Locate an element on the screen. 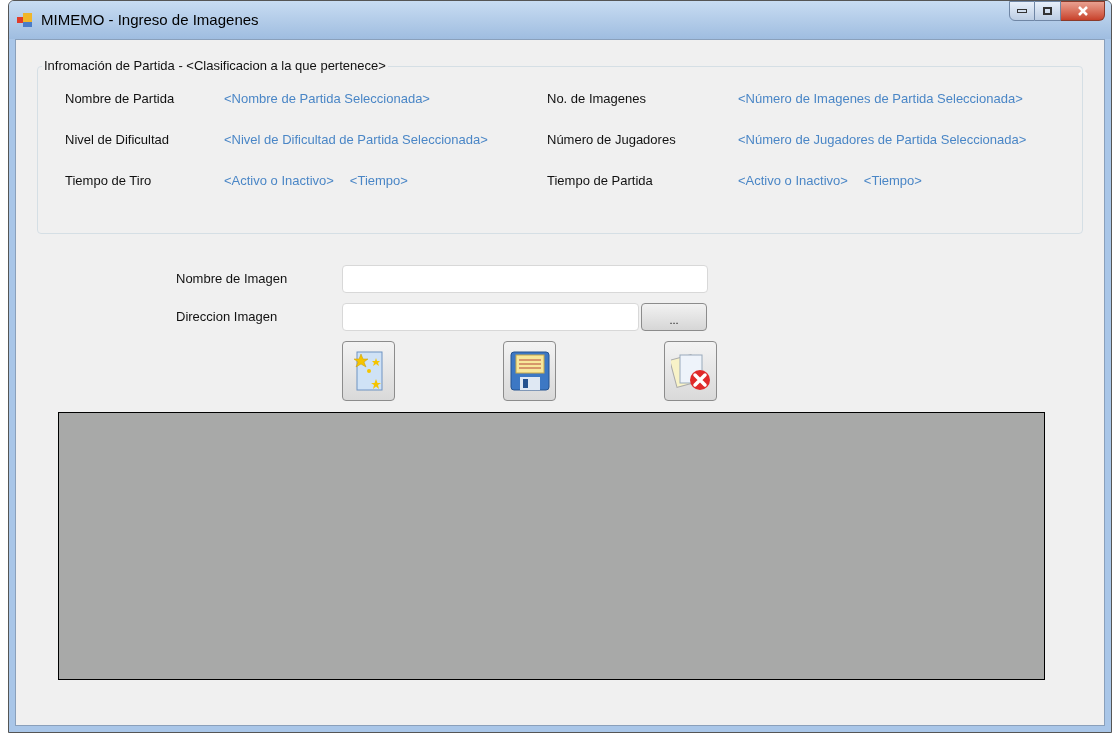  field-label: Número de Jugadores is located at coordinates (612, 140).